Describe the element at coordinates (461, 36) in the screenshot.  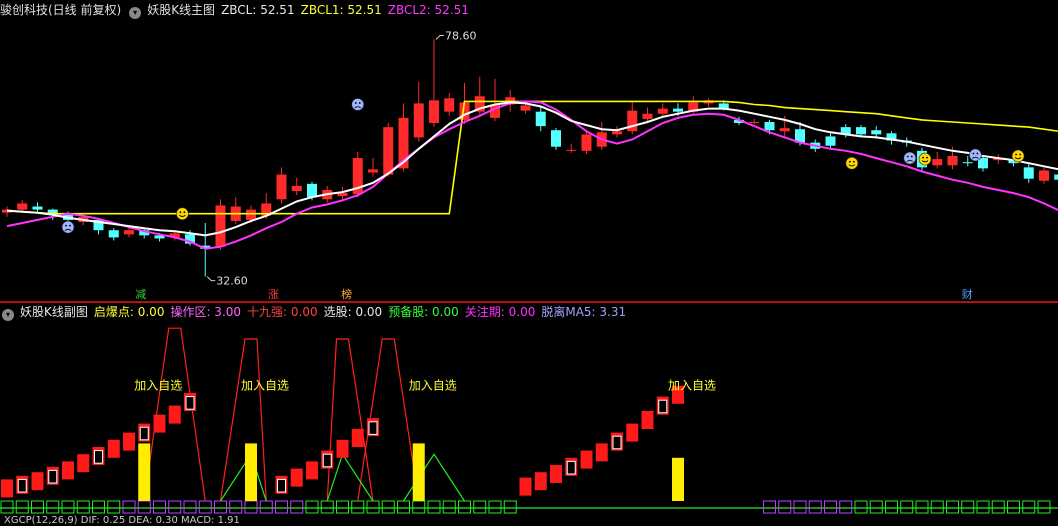
I see `high-price-label: 78.60` at that location.